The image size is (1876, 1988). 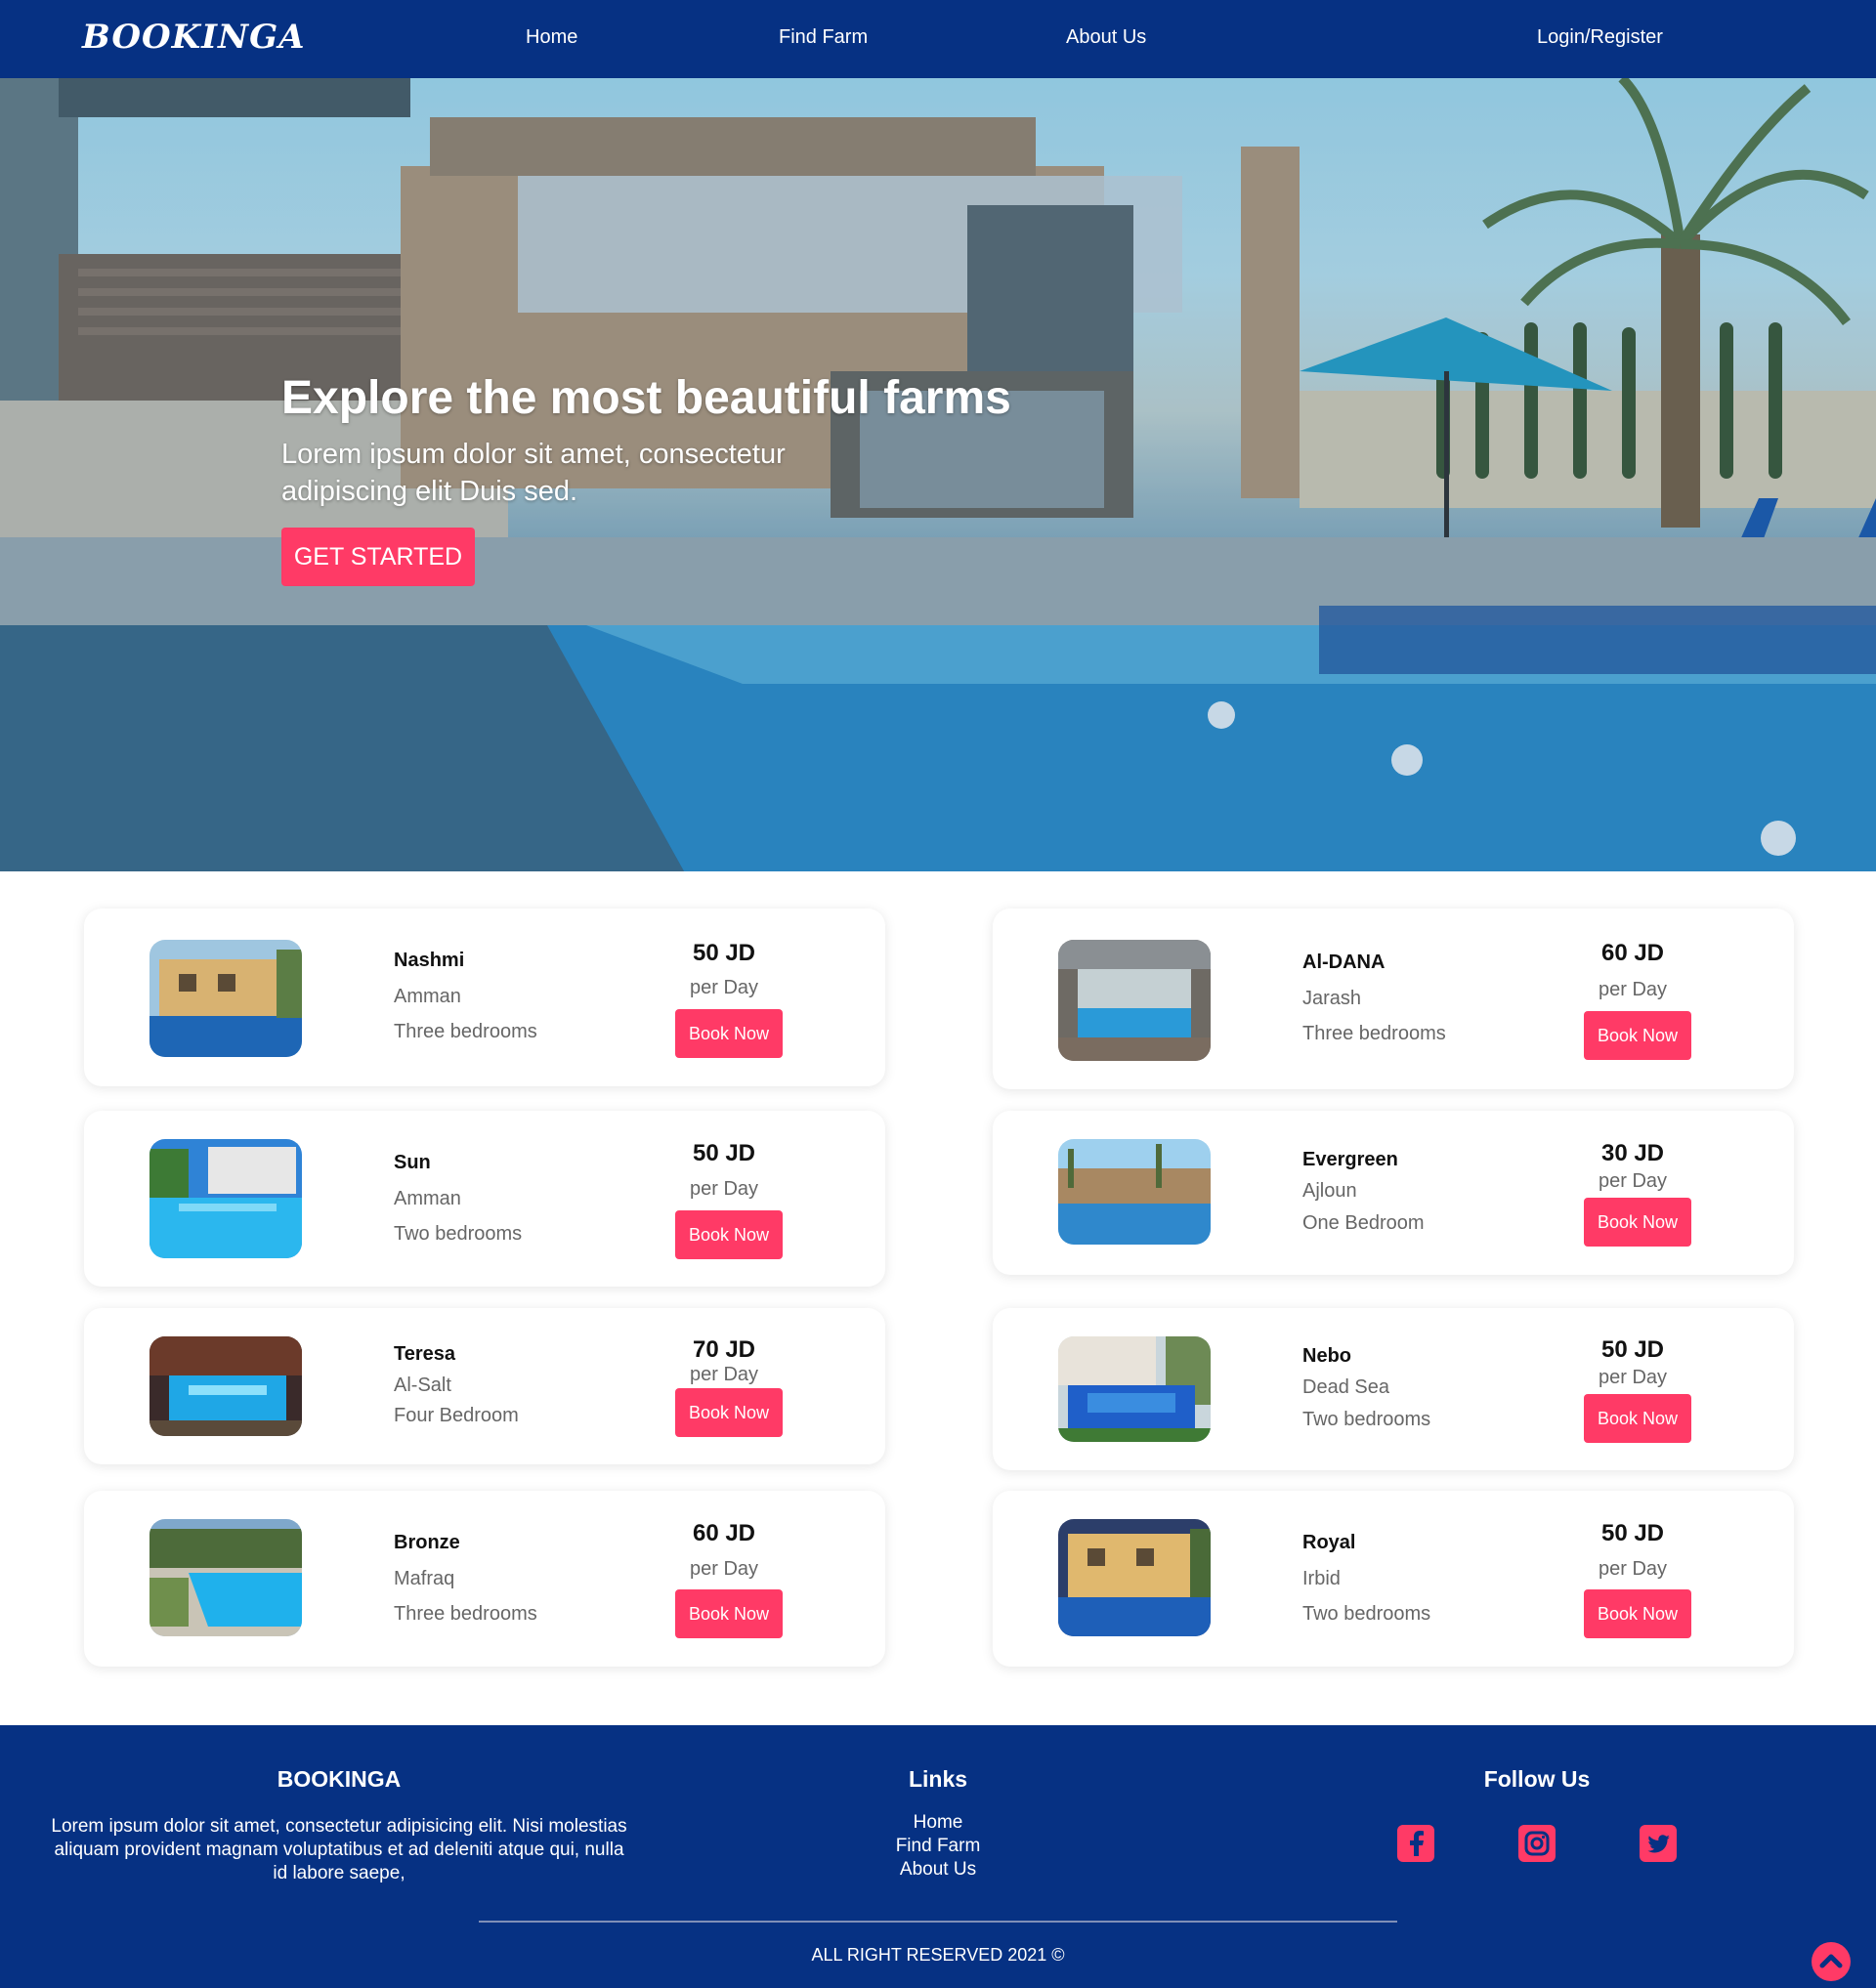 I want to click on farm-location: Al-Salt, so click(x=422, y=1385).